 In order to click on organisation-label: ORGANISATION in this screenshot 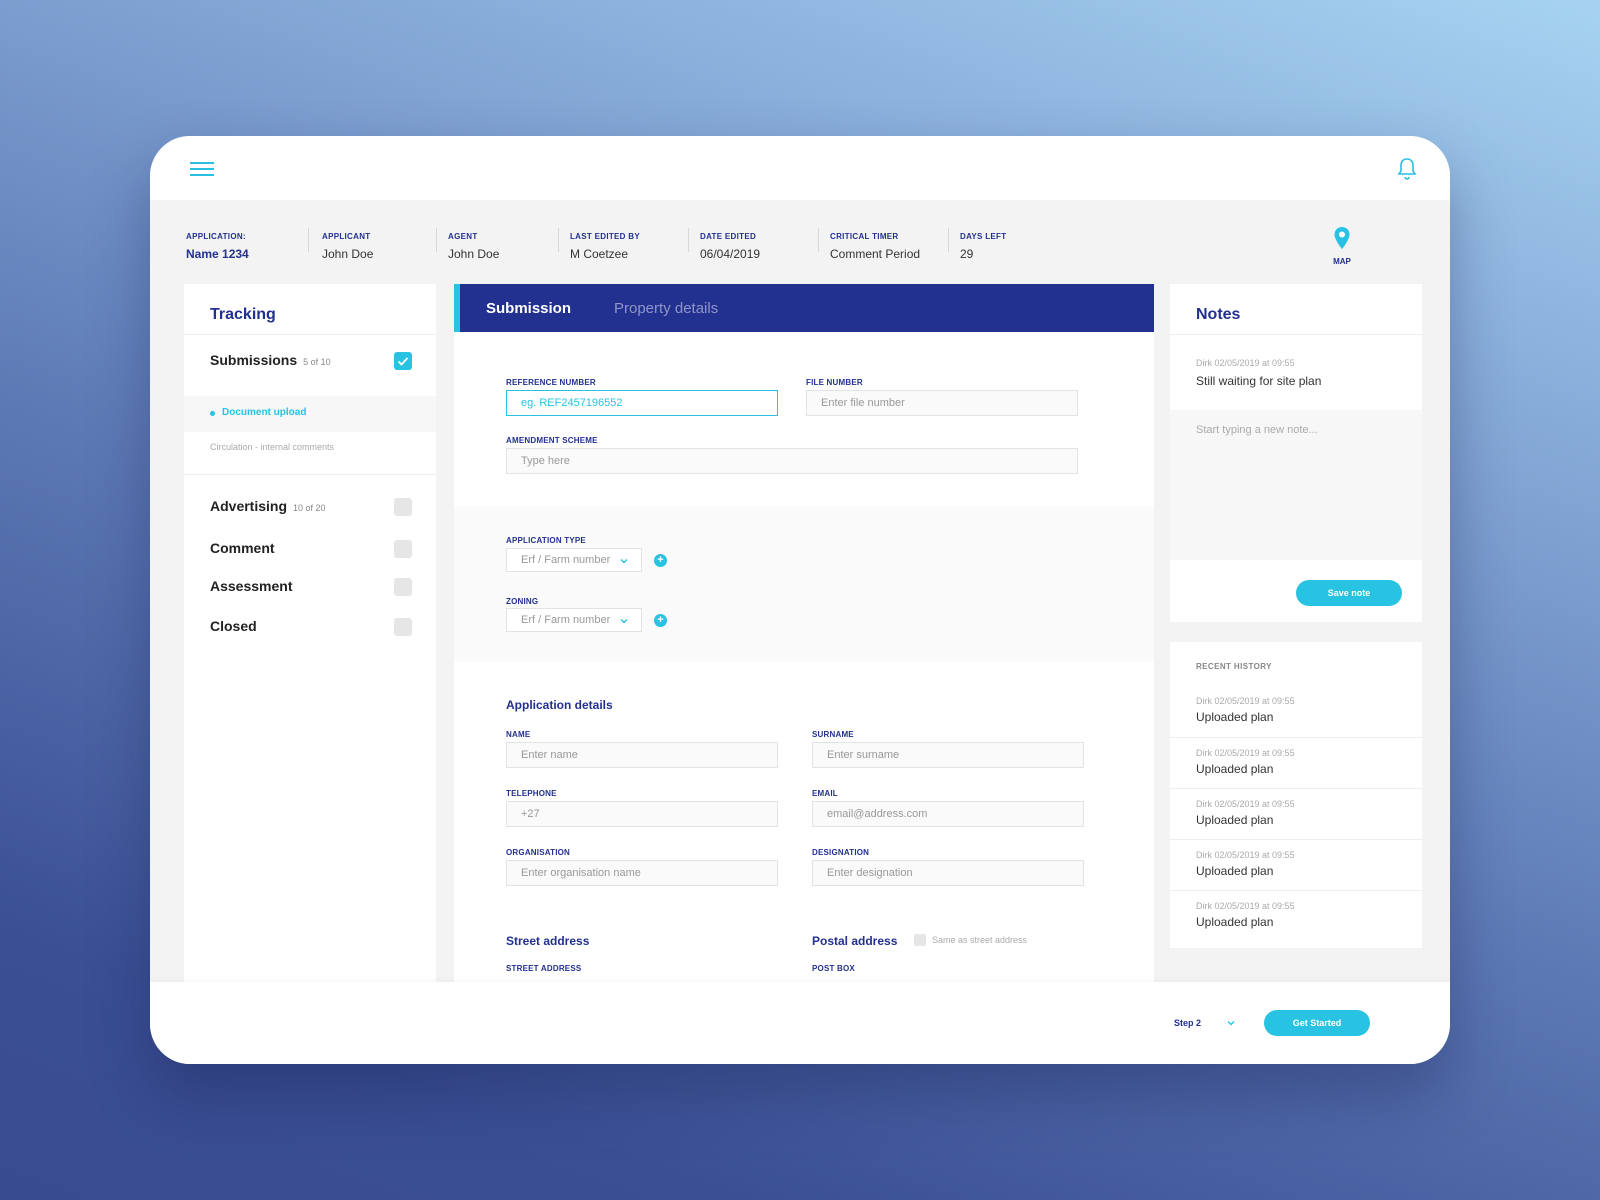, I will do `click(538, 852)`.